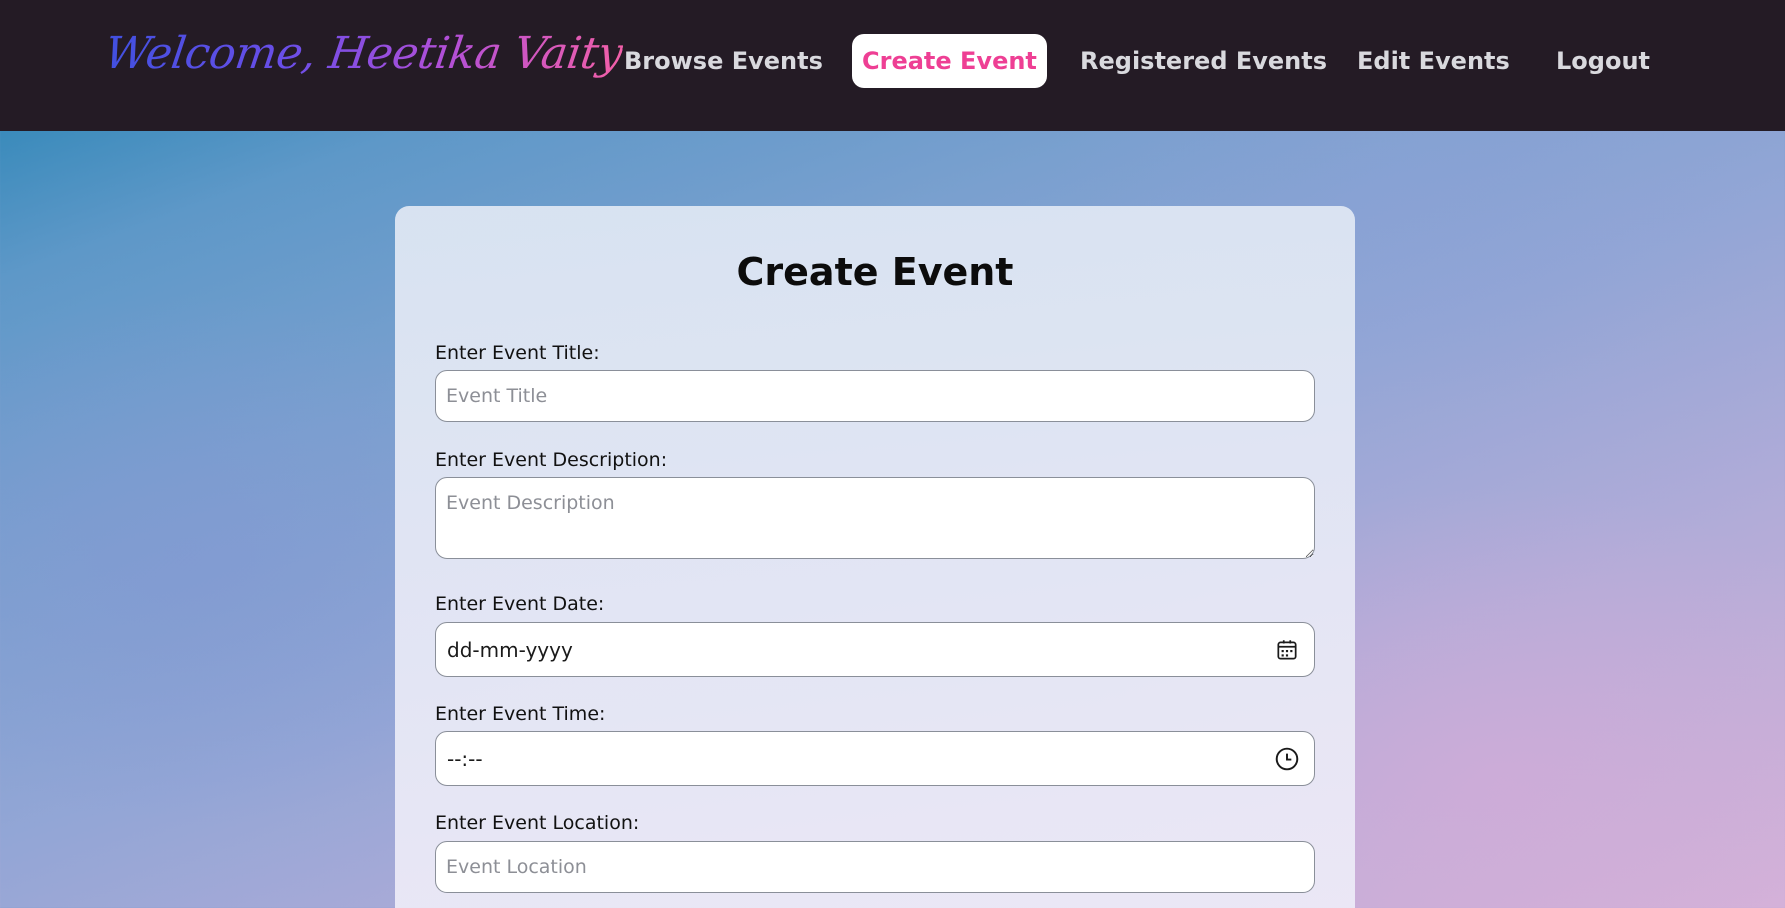 The height and width of the screenshot is (908, 1785). Describe the element at coordinates (875, 867) in the screenshot. I see `event-location-input` at that location.